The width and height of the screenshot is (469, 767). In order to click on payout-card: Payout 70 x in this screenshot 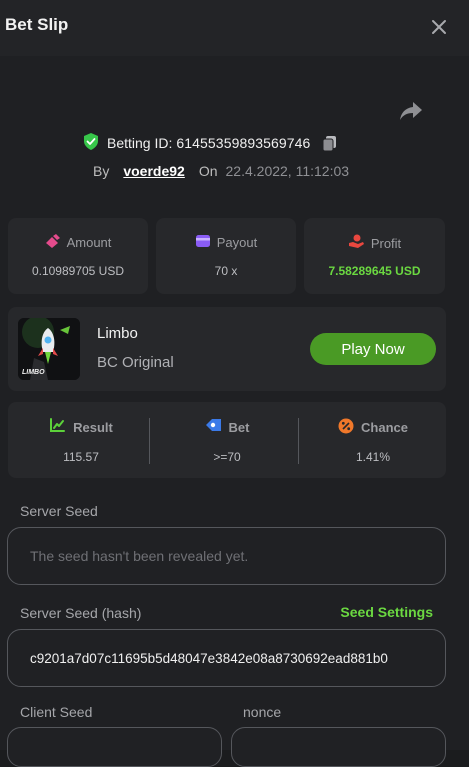, I will do `click(226, 256)`.